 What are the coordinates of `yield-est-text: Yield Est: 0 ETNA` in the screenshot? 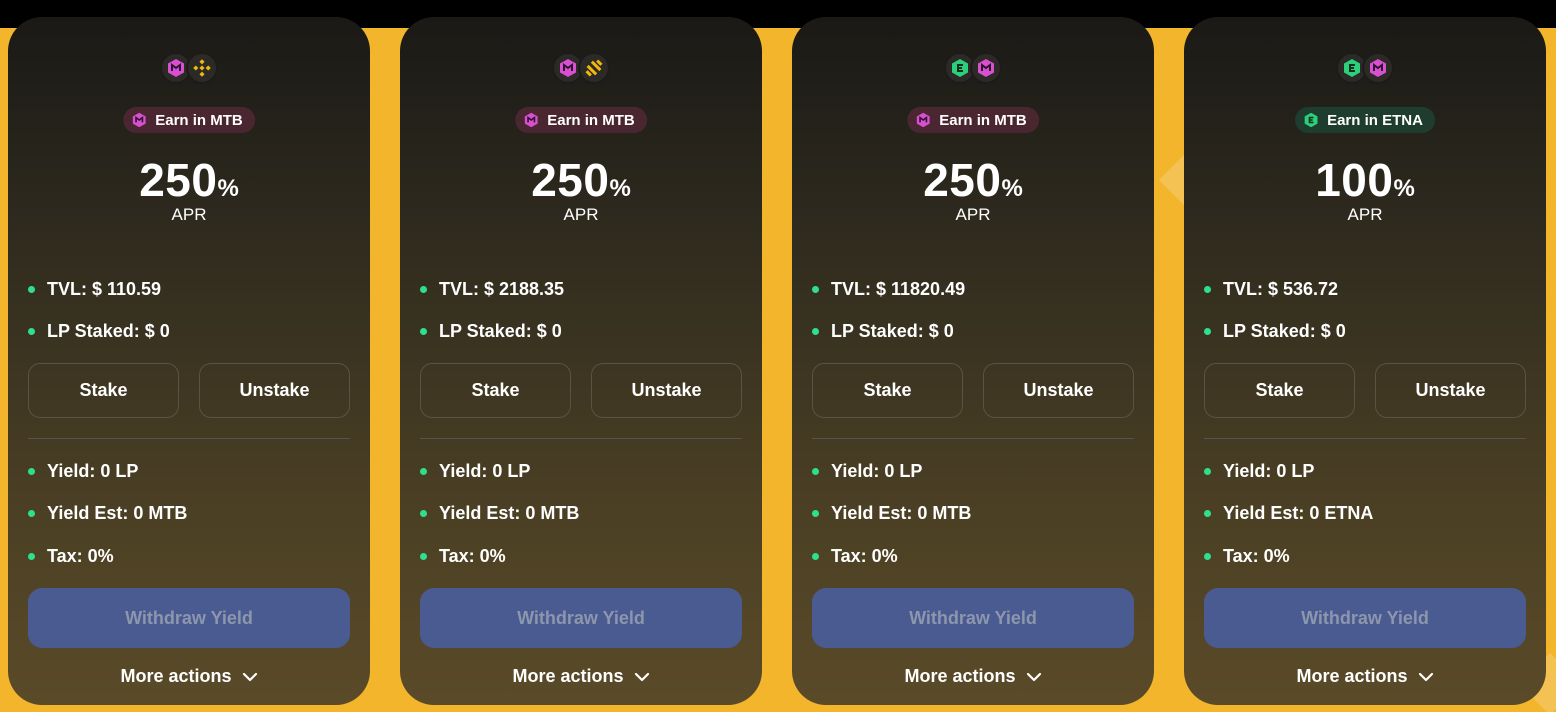 It's located at (1298, 513).